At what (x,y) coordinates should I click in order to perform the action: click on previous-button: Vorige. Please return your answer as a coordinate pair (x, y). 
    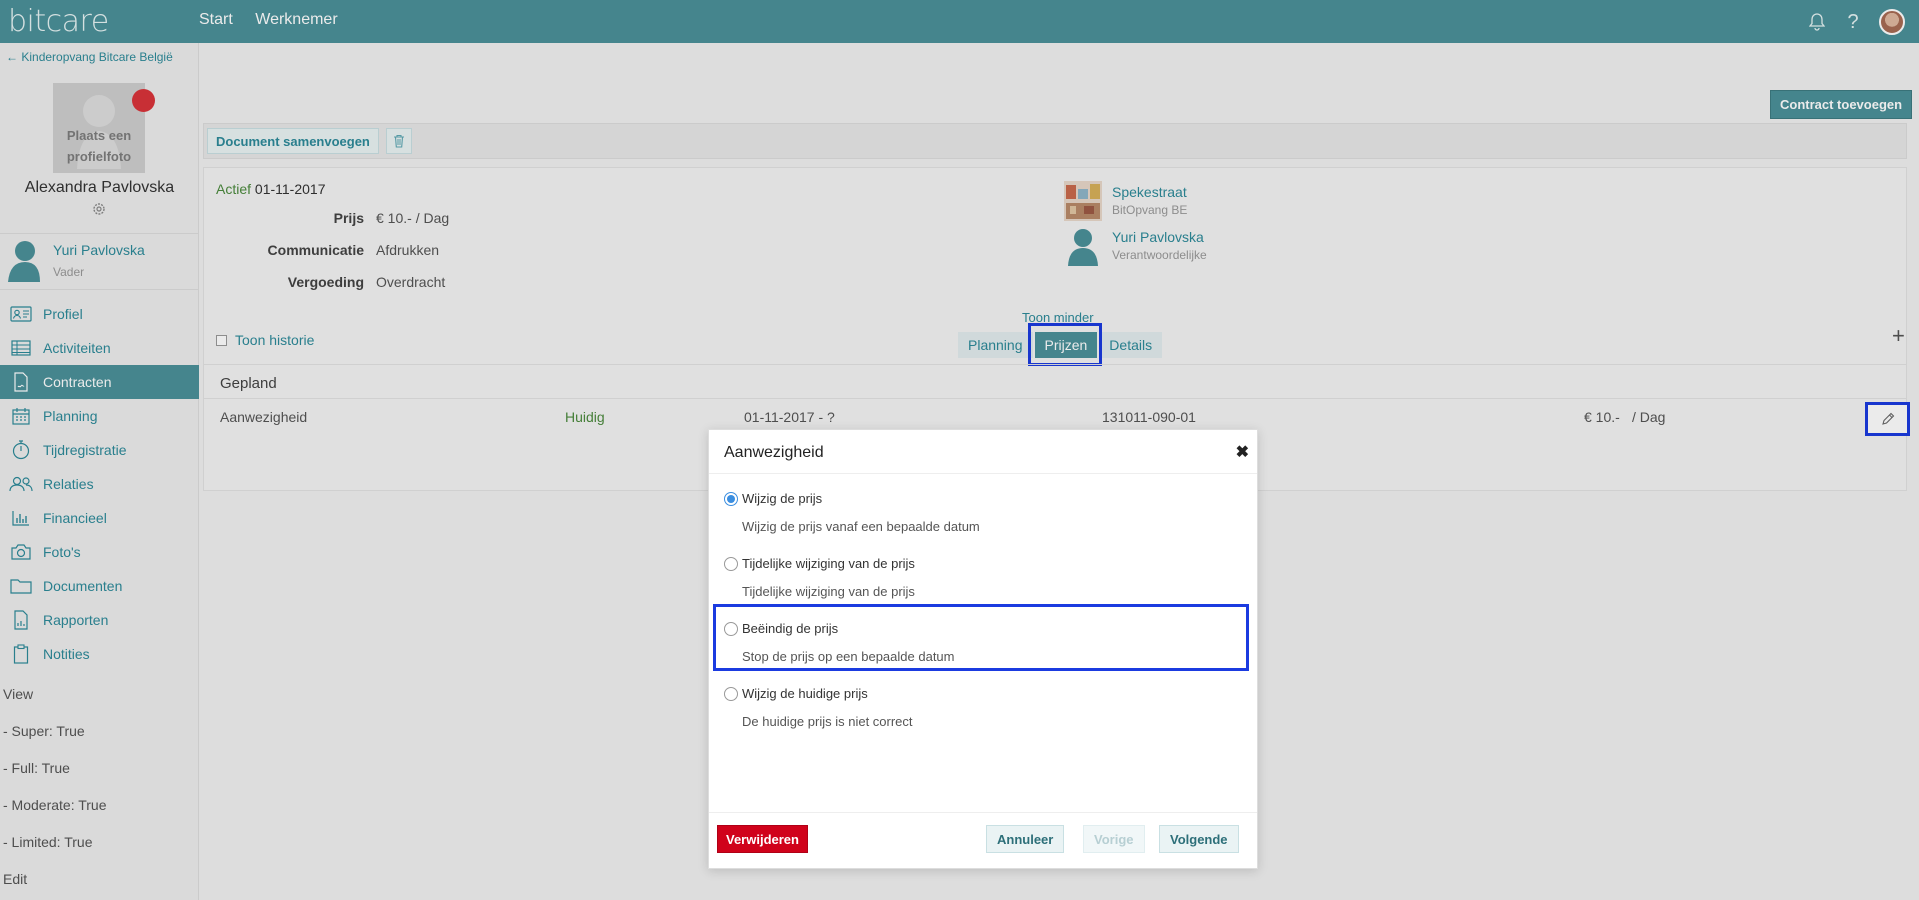
    Looking at the image, I should click on (1114, 839).